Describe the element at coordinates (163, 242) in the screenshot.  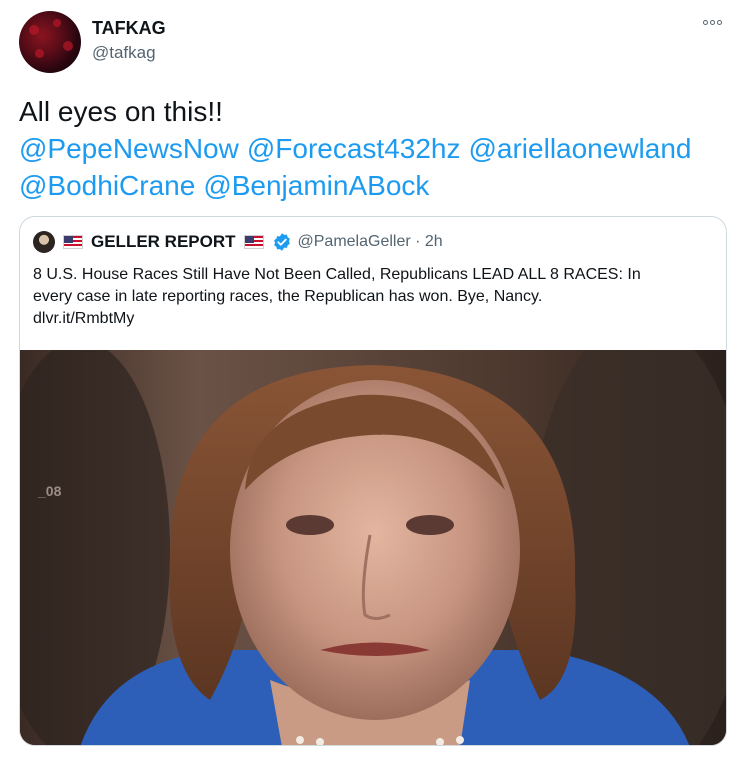
I see `quoted-author-name: GELLER REPORT` at that location.